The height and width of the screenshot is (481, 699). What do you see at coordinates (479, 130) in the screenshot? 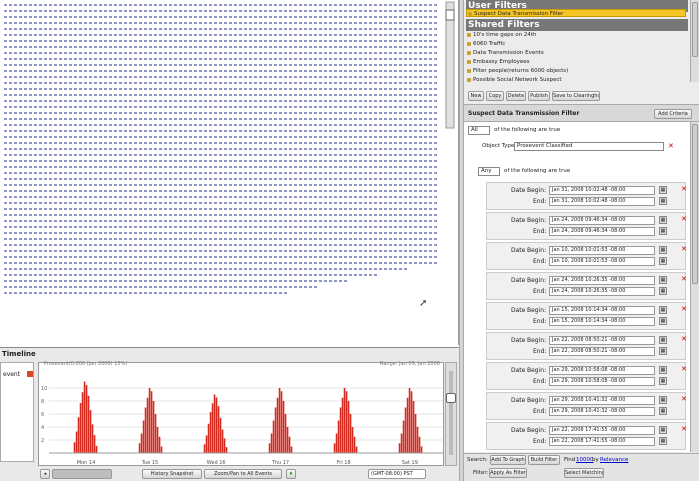
I see `all-any-select: All` at bounding box center [479, 130].